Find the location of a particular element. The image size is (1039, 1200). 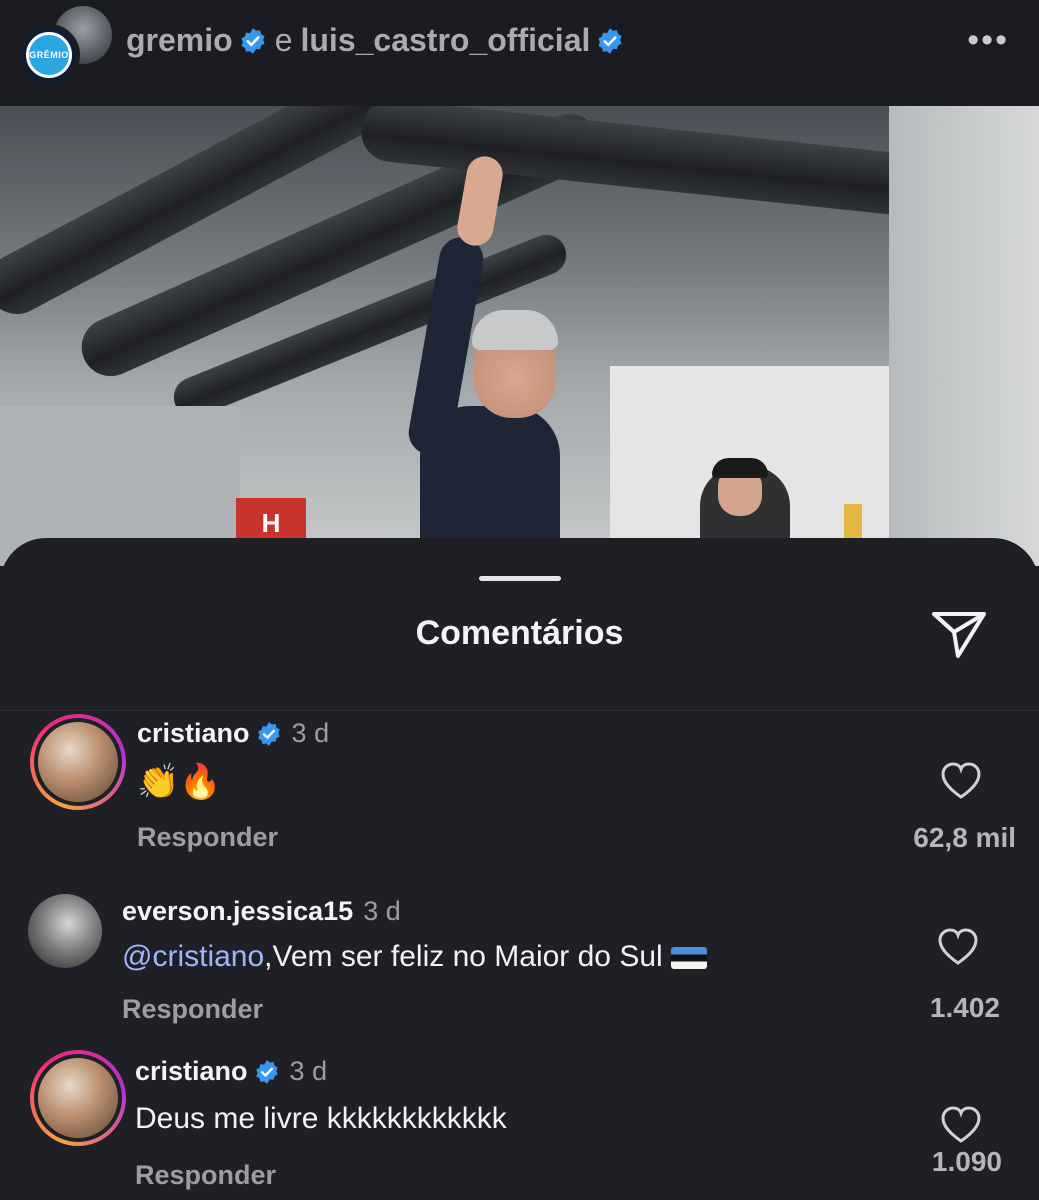

post-header: GRÊMIO gremio e luis_castro_official ••• is located at coordinates (519, 53).